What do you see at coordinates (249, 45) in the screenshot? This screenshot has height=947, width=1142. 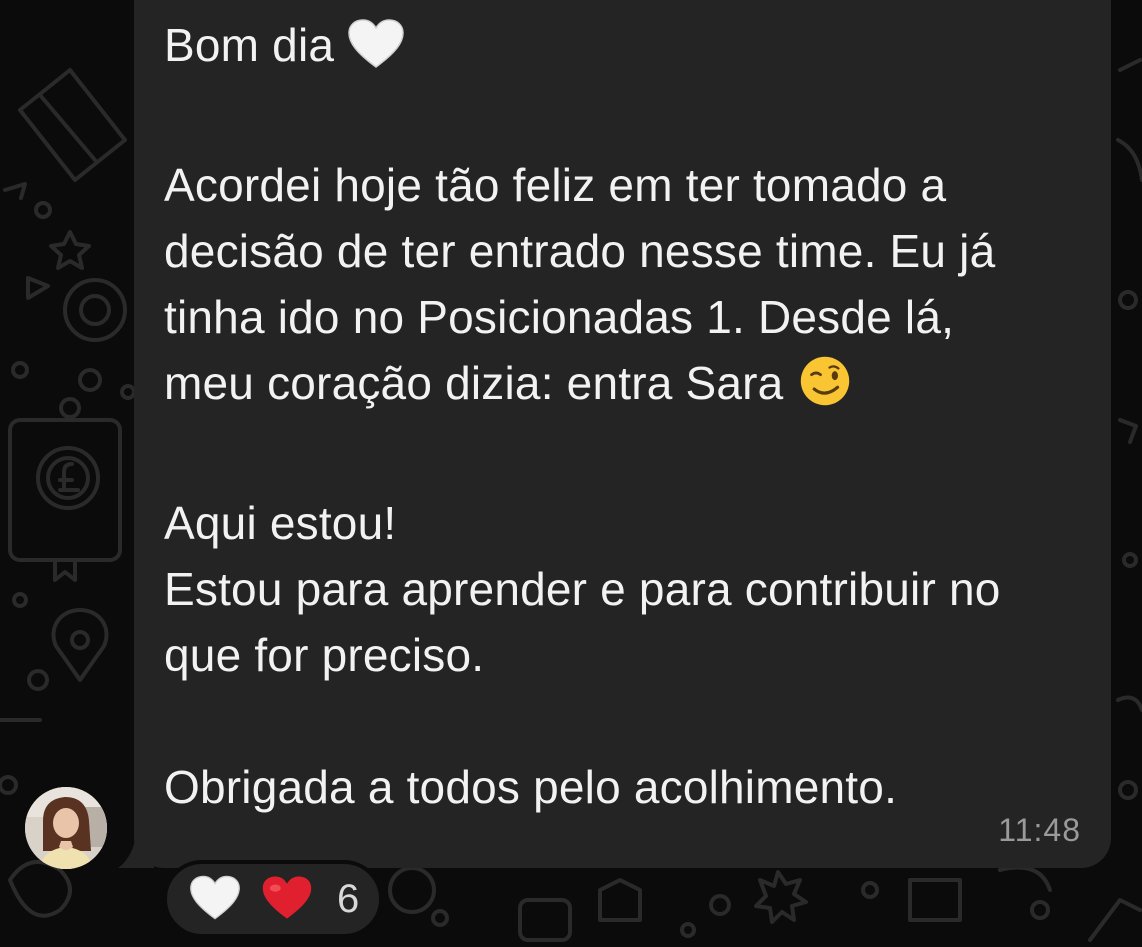 I see `greeting-text: Bom dia` at bounding box center [249, 45].